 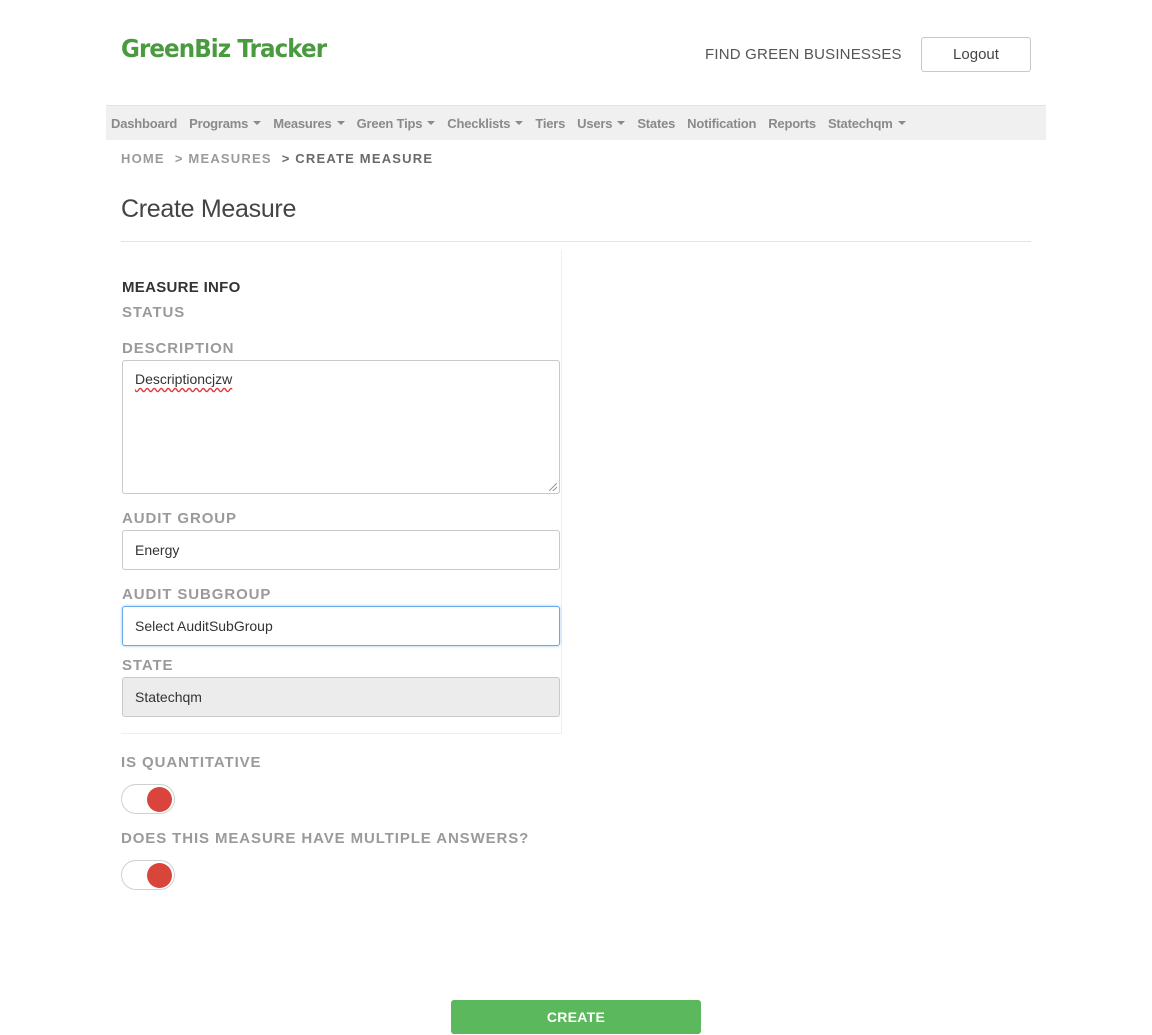 I want to click on nav-item-label: Reports, so click(x=792, y=123).